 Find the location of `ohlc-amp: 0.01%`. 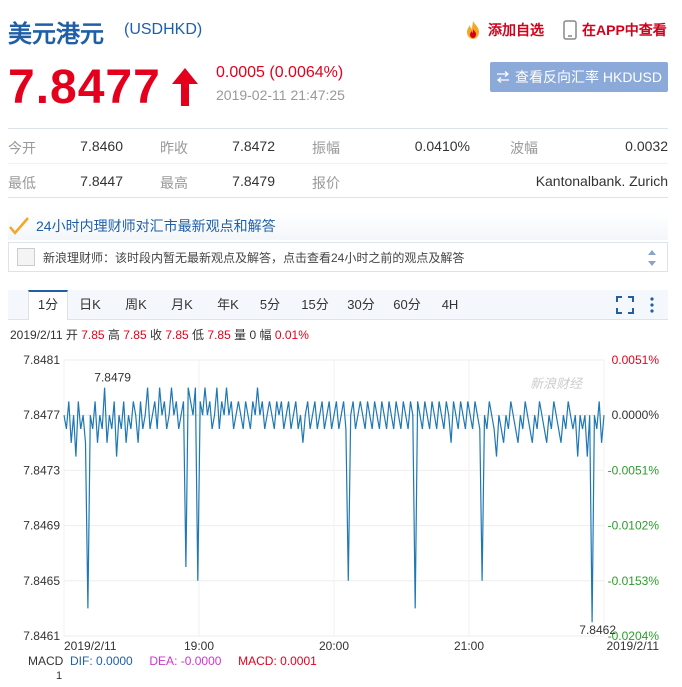

ohlc-amp: 0.01% is located at coordinates (291, 335).